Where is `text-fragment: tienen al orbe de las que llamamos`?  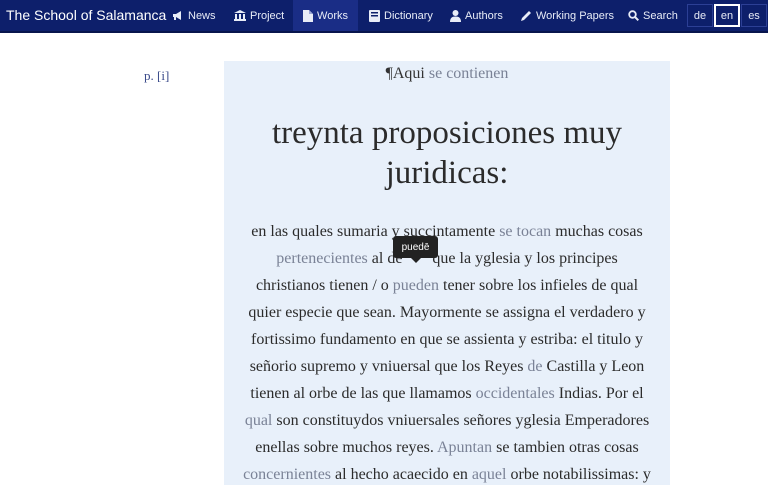 text-fragment: tienen al orbe de las que llamamos is located at coordinates (363, 393).